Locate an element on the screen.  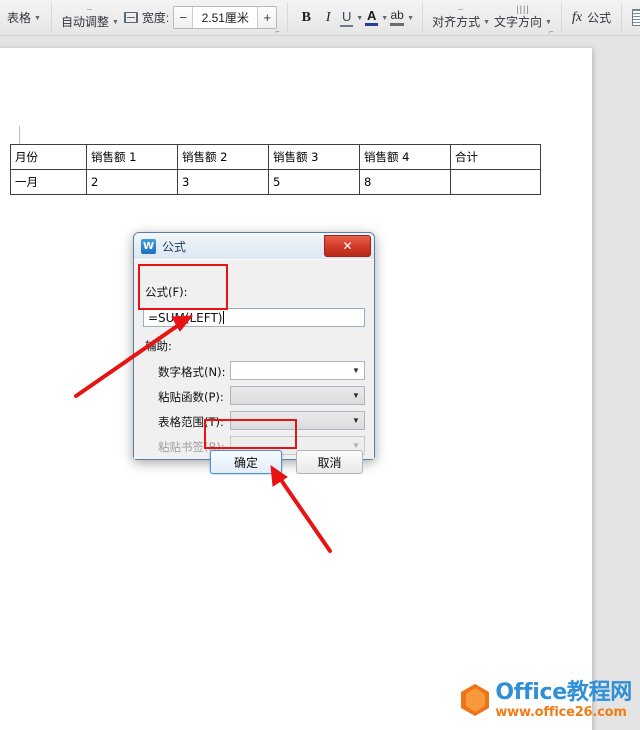
toolbar-group-size: ⌣ 自动调整 ▼ 宽度: − 2.51厘米 + ⌐ is located at coordinates (169, 18).